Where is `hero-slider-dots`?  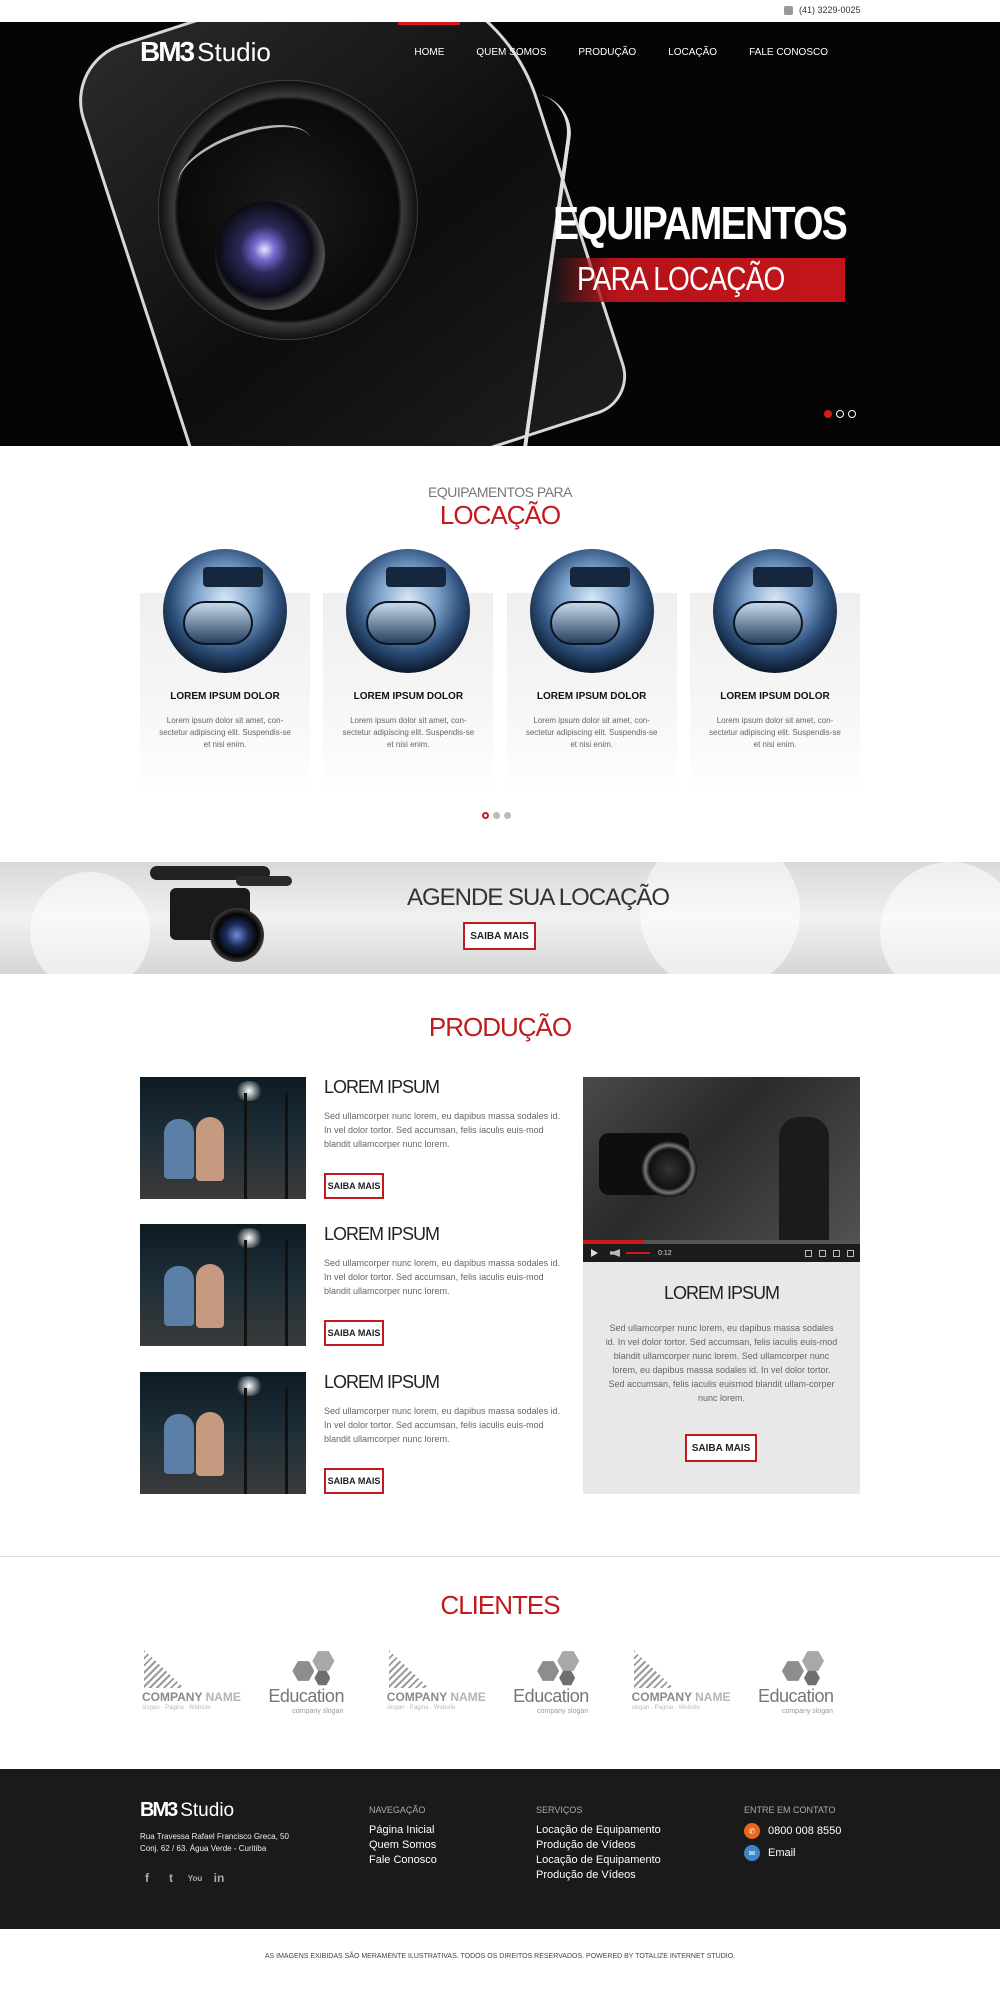 hero-slider-dots is located at coordinates (840, 414).